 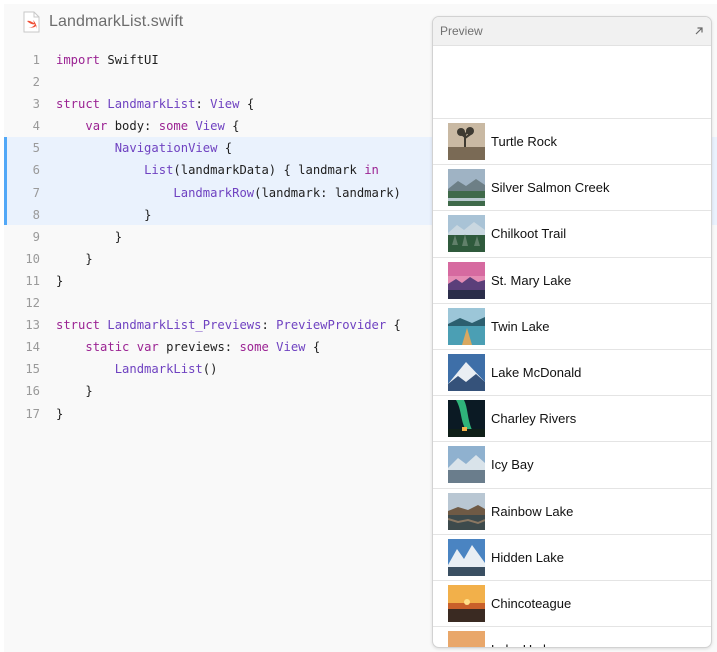 What do you see at coordinates (214, 192) in the screenshot?
I see `type-token: LandmarkRow` at bounding box center [214, 192].